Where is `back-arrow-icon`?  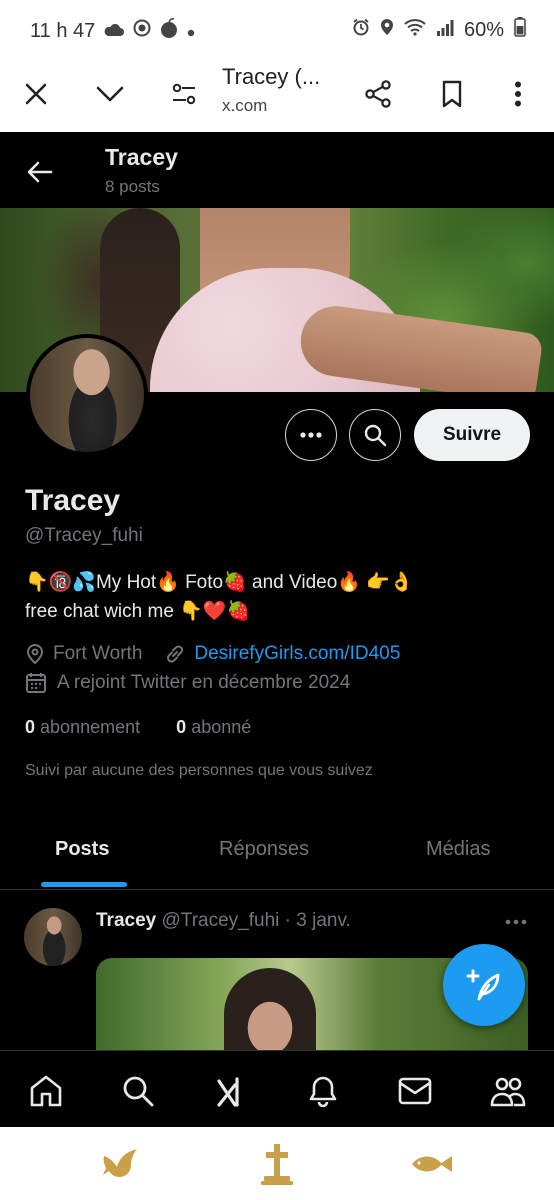 back-arrow-icon is located at coordinates (40, 172).